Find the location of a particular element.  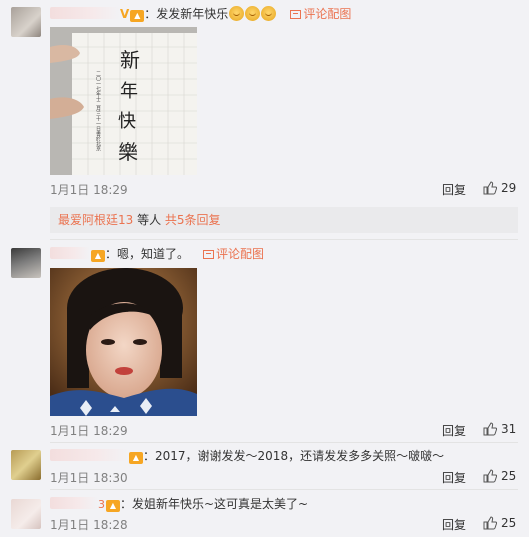

username-tail: 3 is located at coordinates (101, 504).